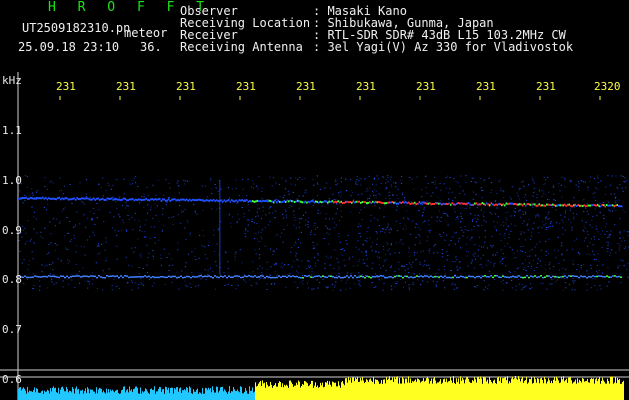 This screenshot has width=629, height=400. Describe the element at coordinates (241, 47) in the screenshot. I see `antenna-label: Receiving Antenna` at that location.